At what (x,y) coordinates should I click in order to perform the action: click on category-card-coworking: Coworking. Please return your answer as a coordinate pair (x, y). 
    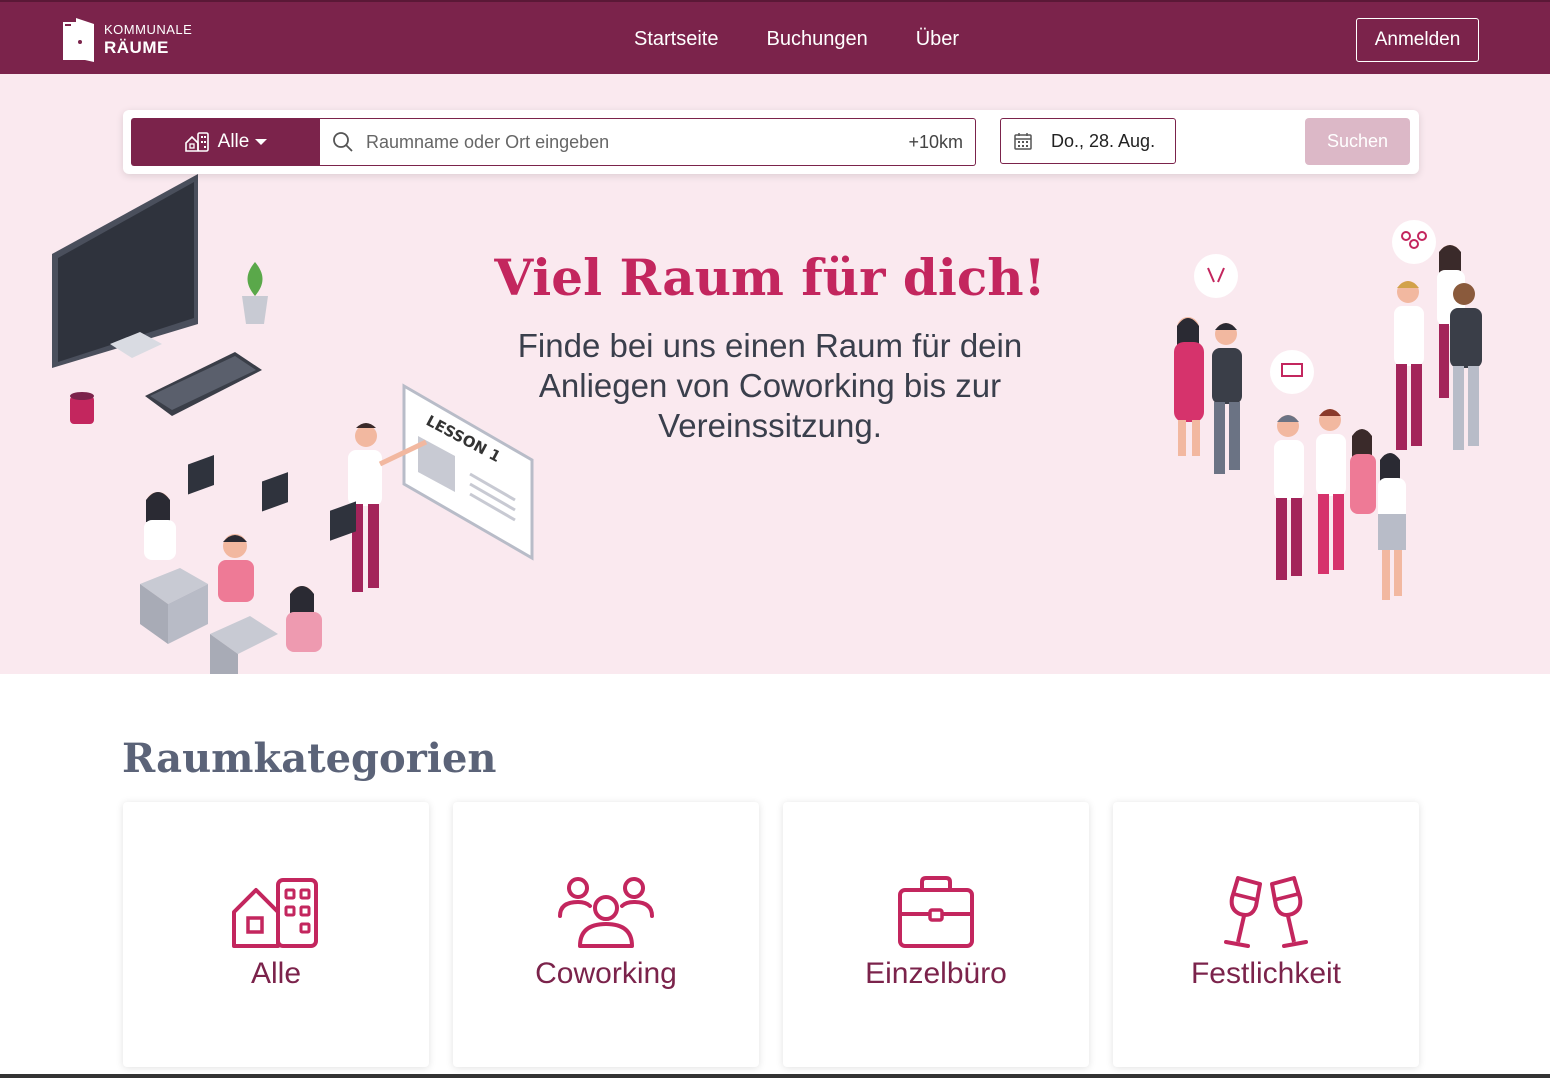
    Looking at the image, I should click on (606, 934).